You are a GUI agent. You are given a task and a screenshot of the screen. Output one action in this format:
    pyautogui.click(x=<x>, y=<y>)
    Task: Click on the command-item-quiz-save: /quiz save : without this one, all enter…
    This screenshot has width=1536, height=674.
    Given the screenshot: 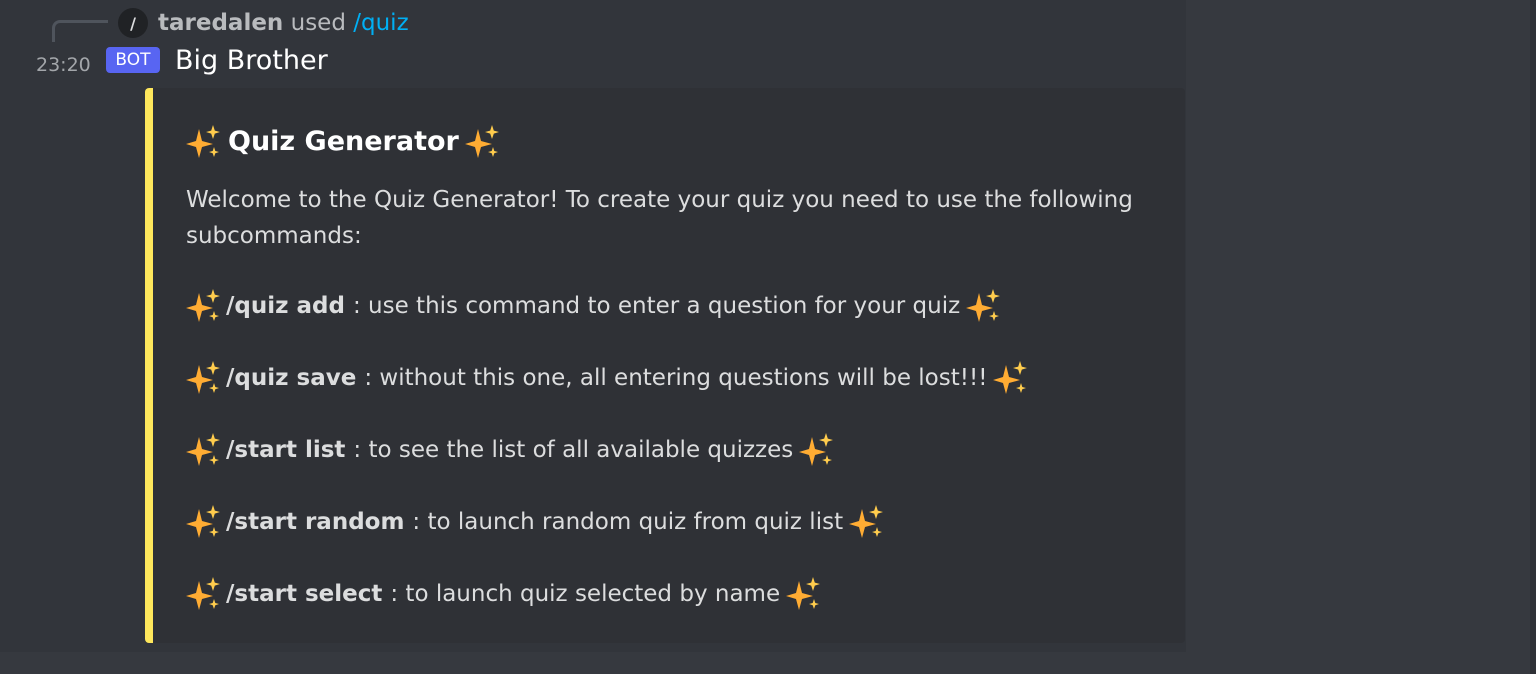 What is the action you would take?
    pyautogui.click(x=607, y=378)
    